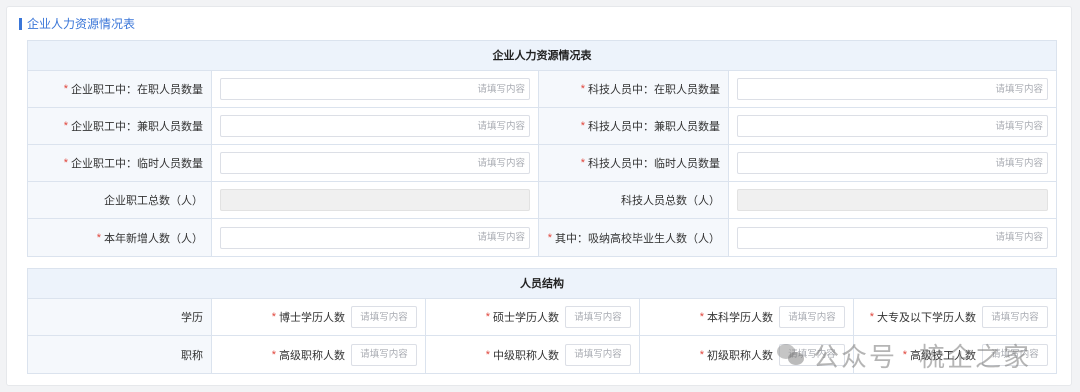  I want to click on field-label-text: 科技人员中：兼职人员数量, so click(654, 127).